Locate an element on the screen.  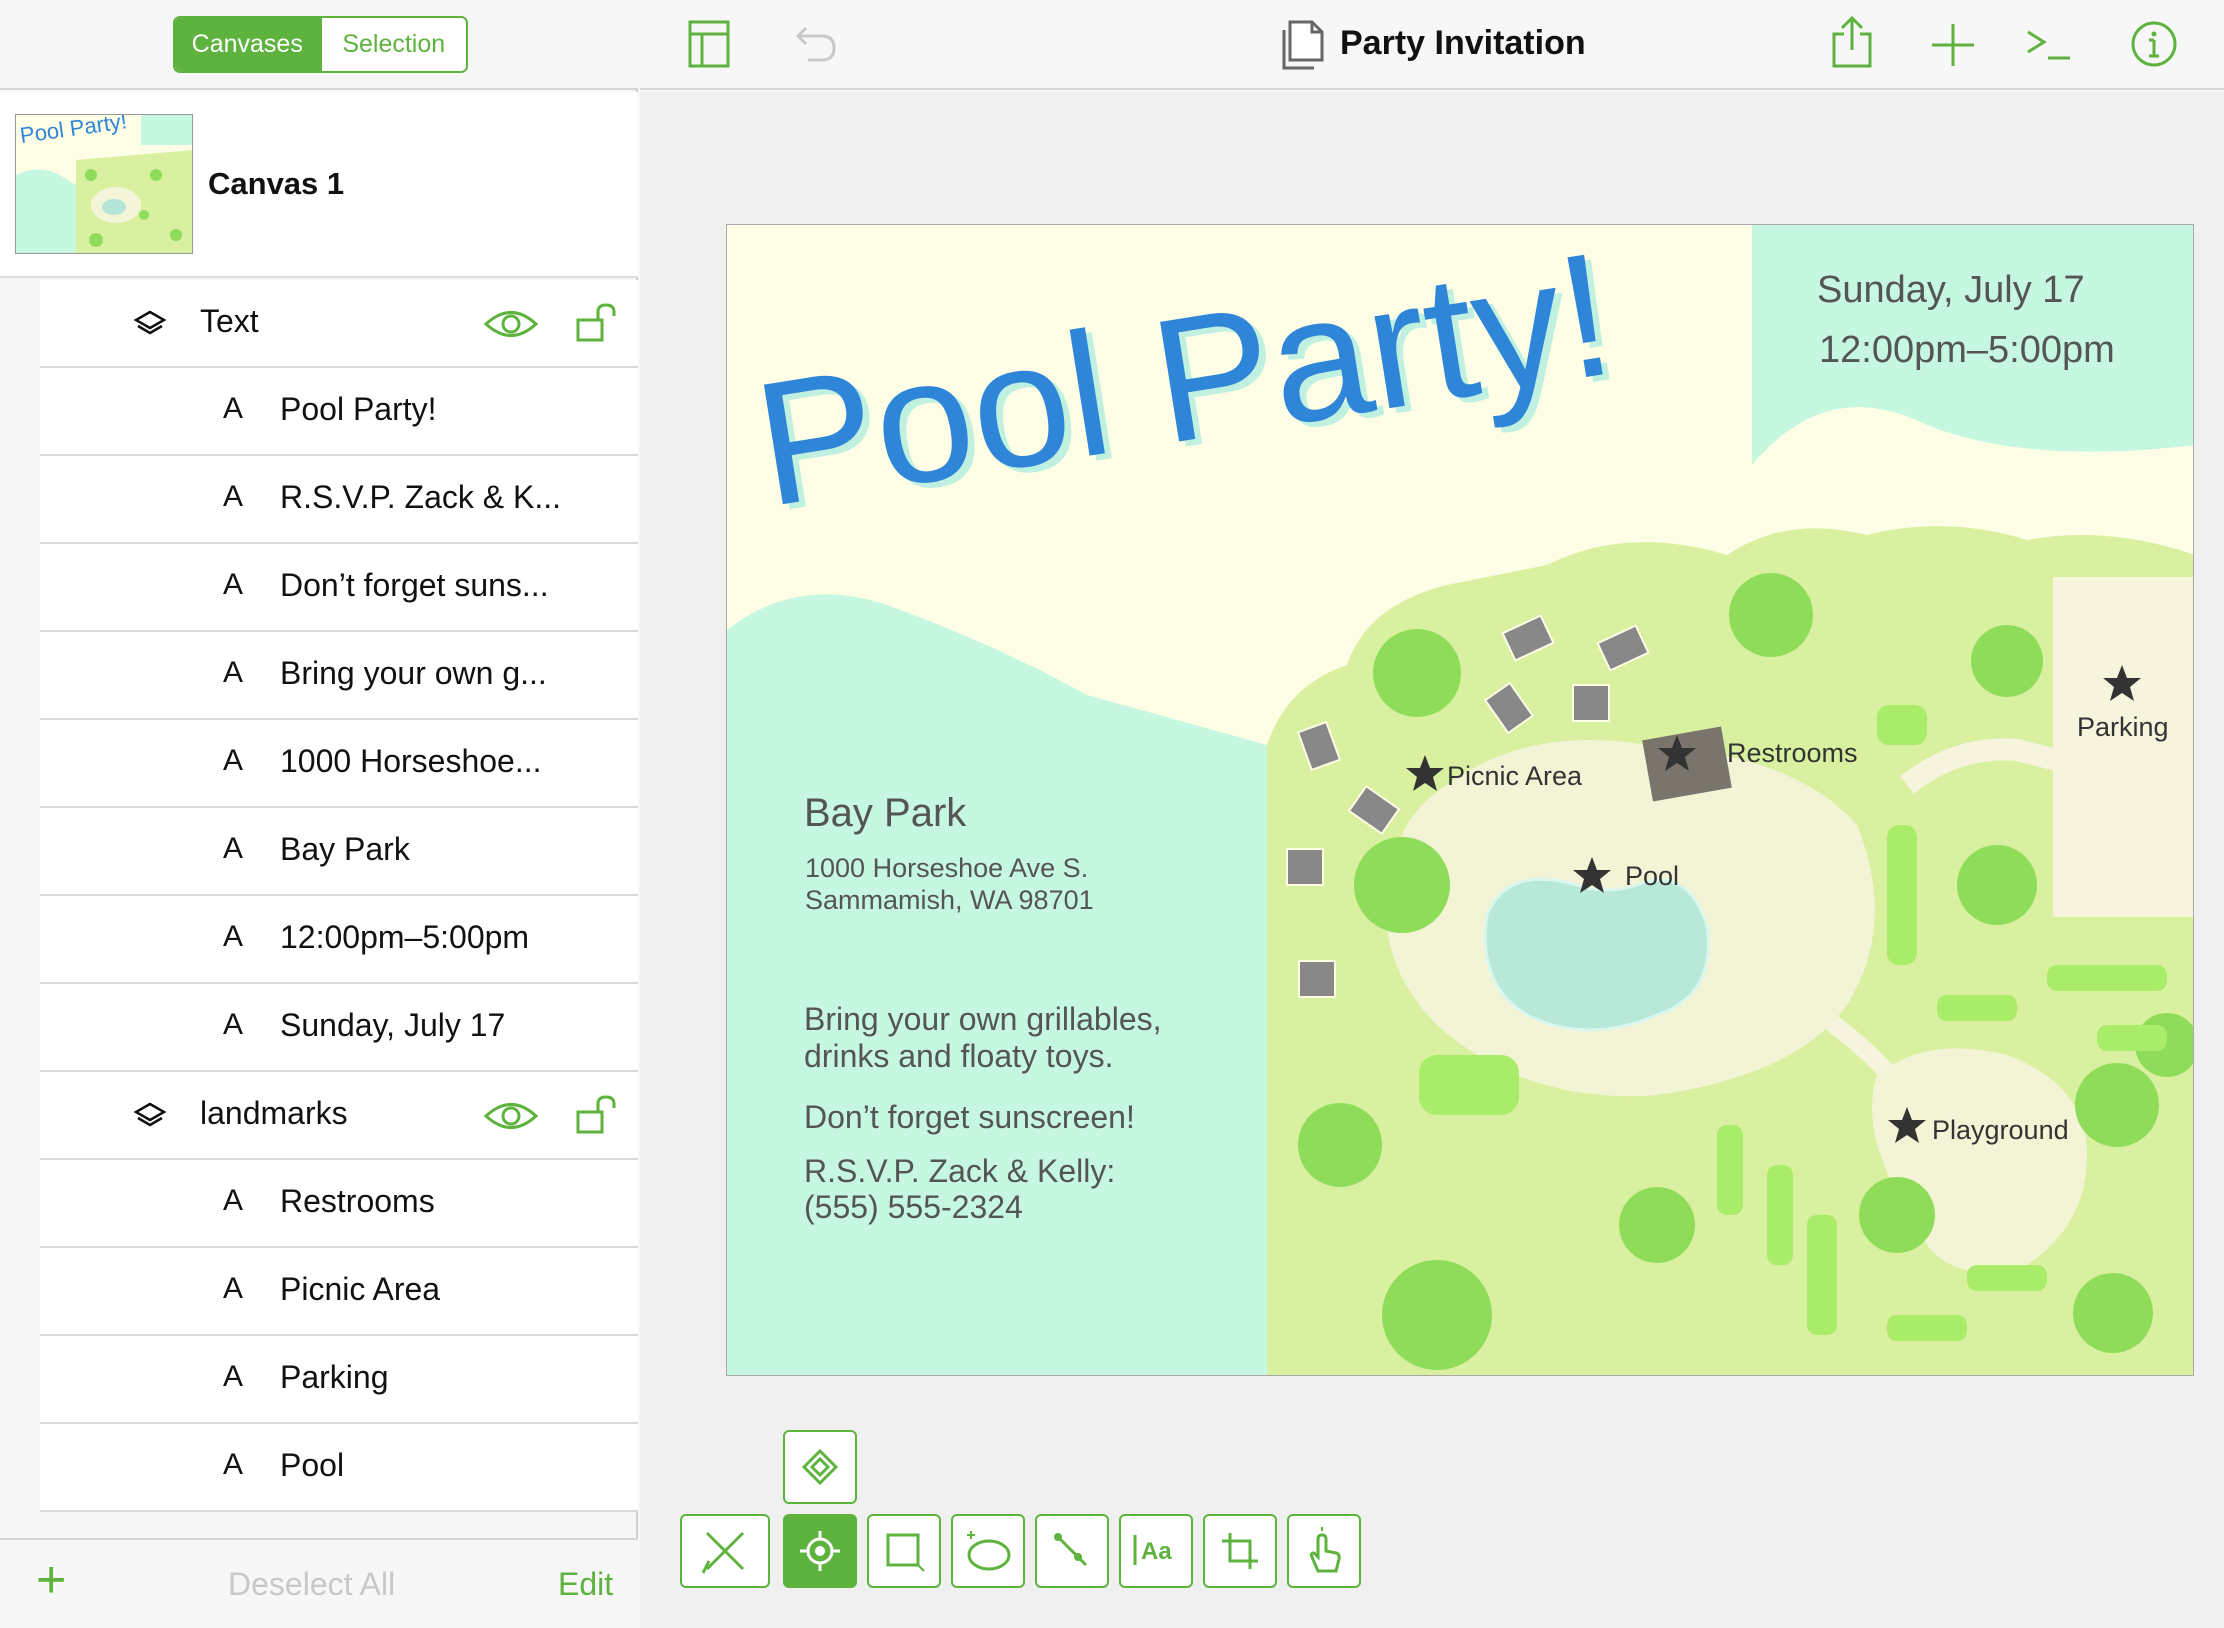
bring-line-2: drinks and floaty toys. is located at coordinates (958, 1056).